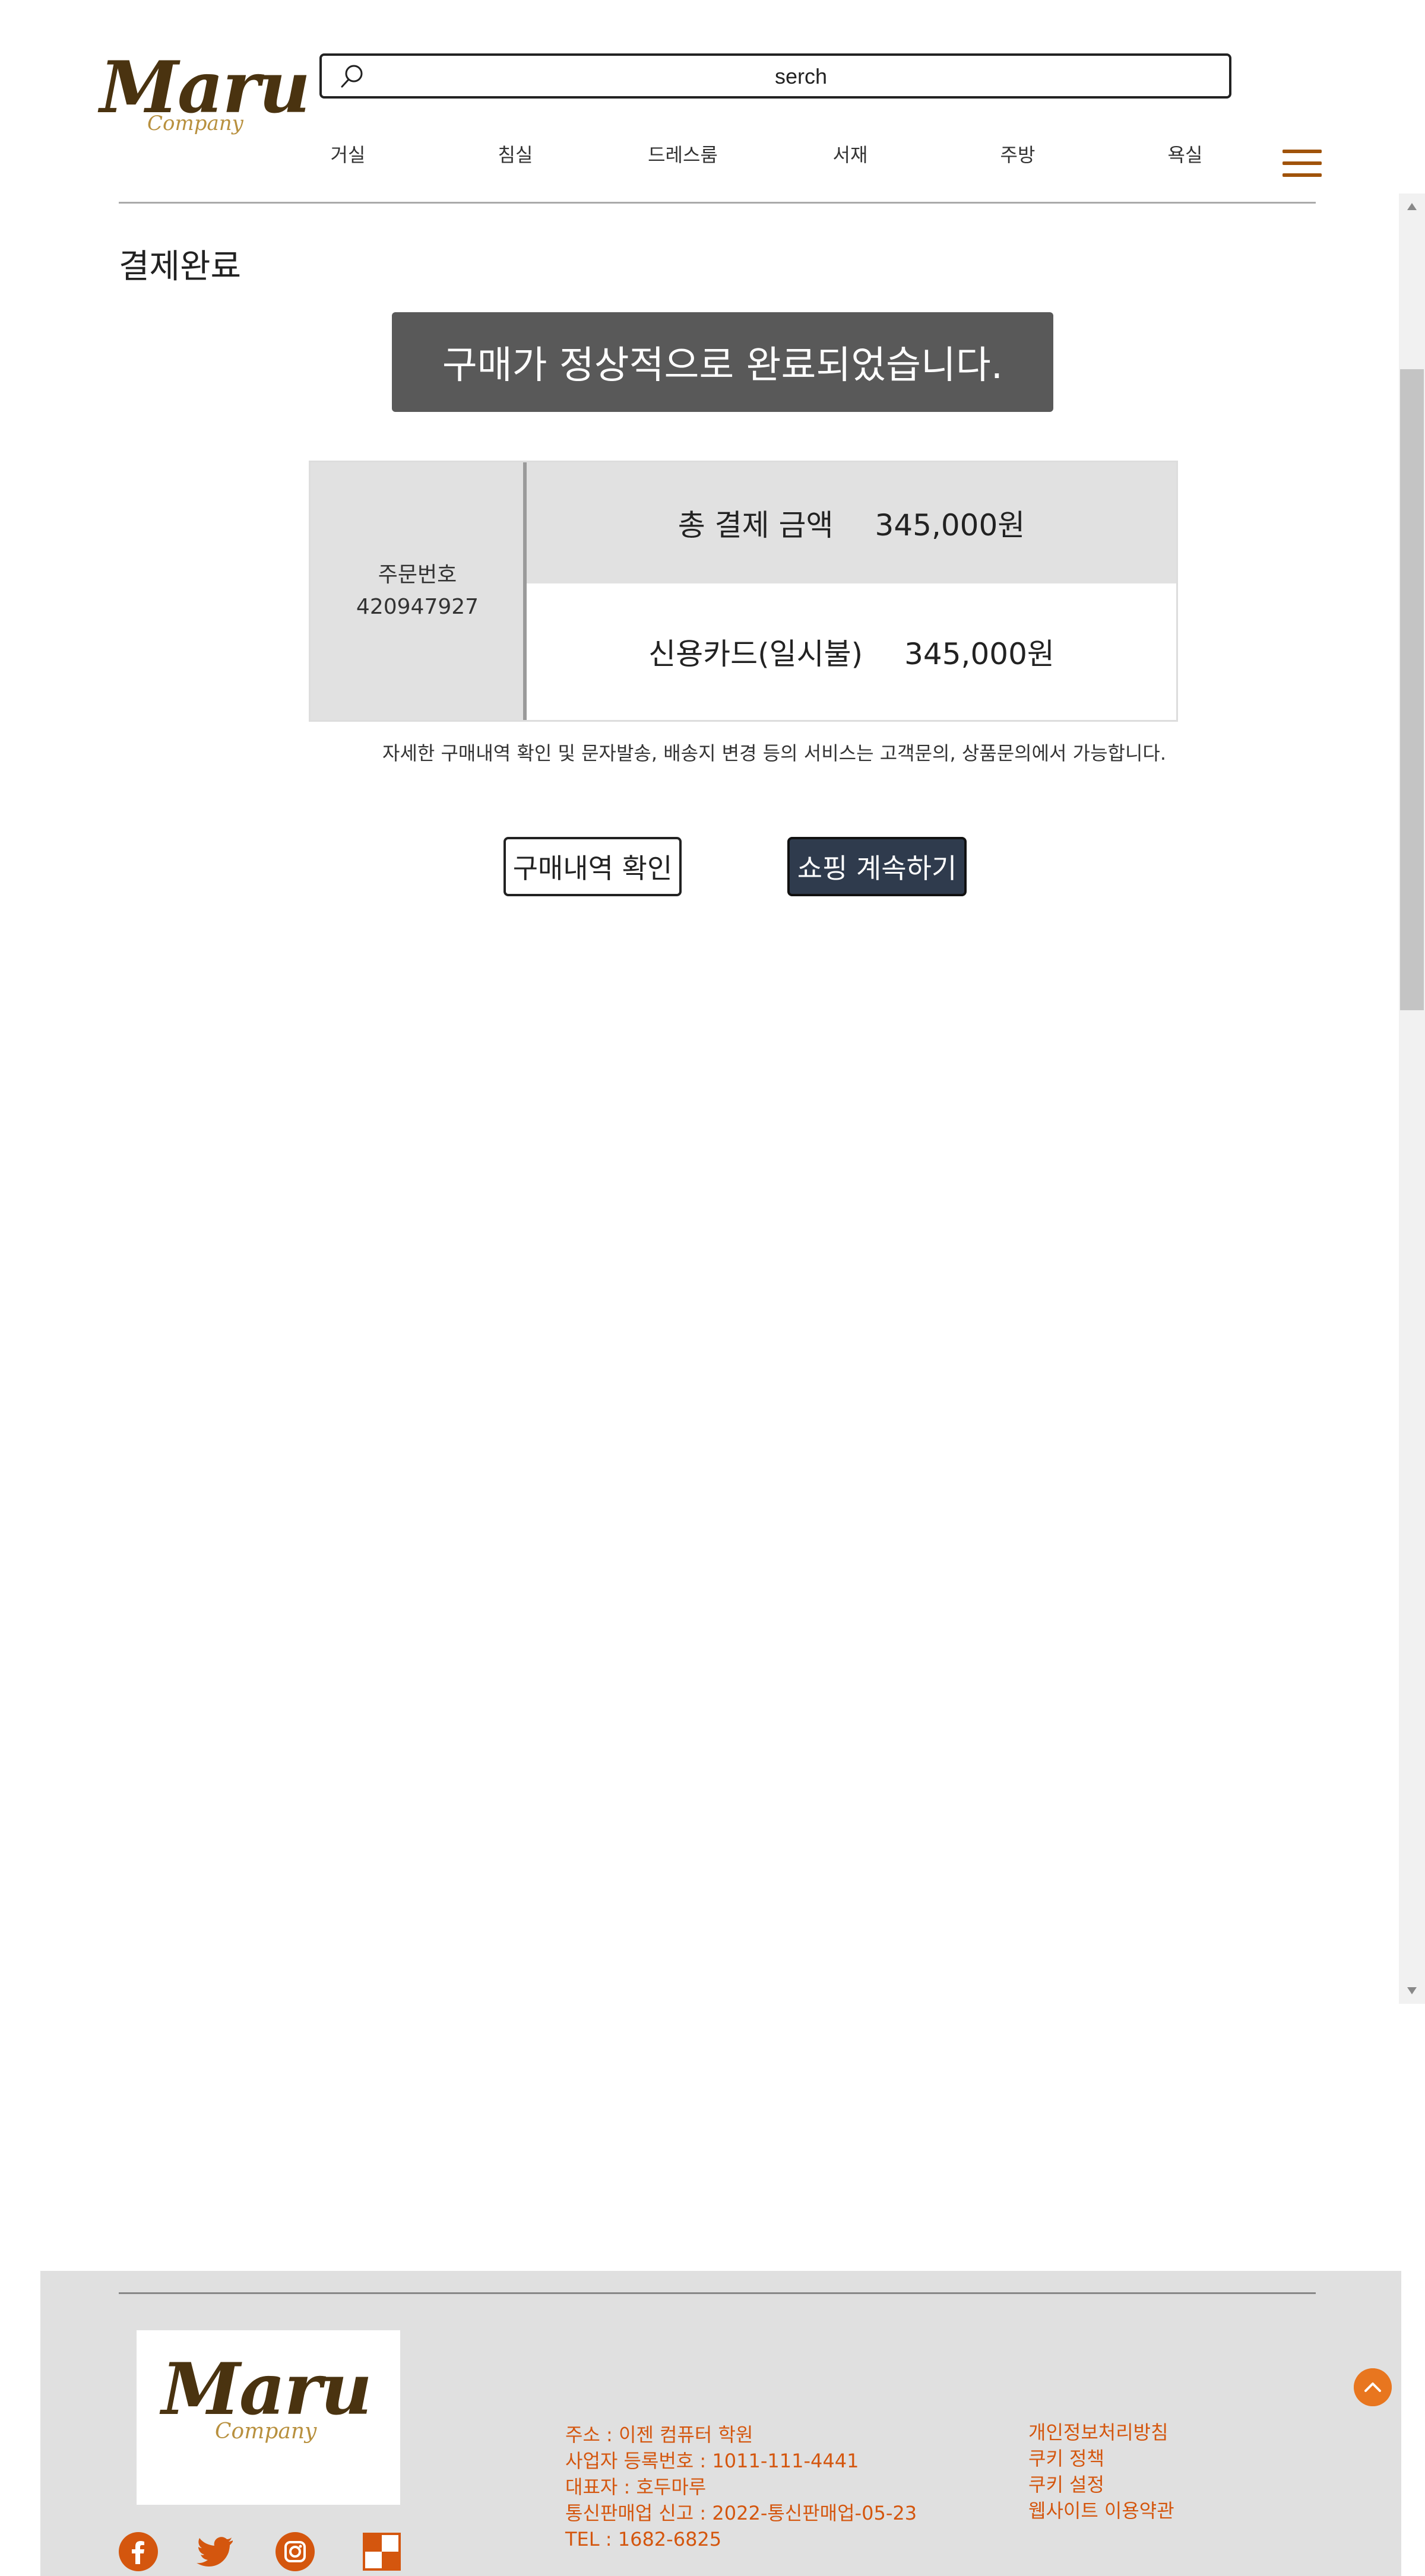 The height and width of the screenshot is (2576, 1425). I want to click on order-number-cell: 주문번호 420947927, so click(417, 591).